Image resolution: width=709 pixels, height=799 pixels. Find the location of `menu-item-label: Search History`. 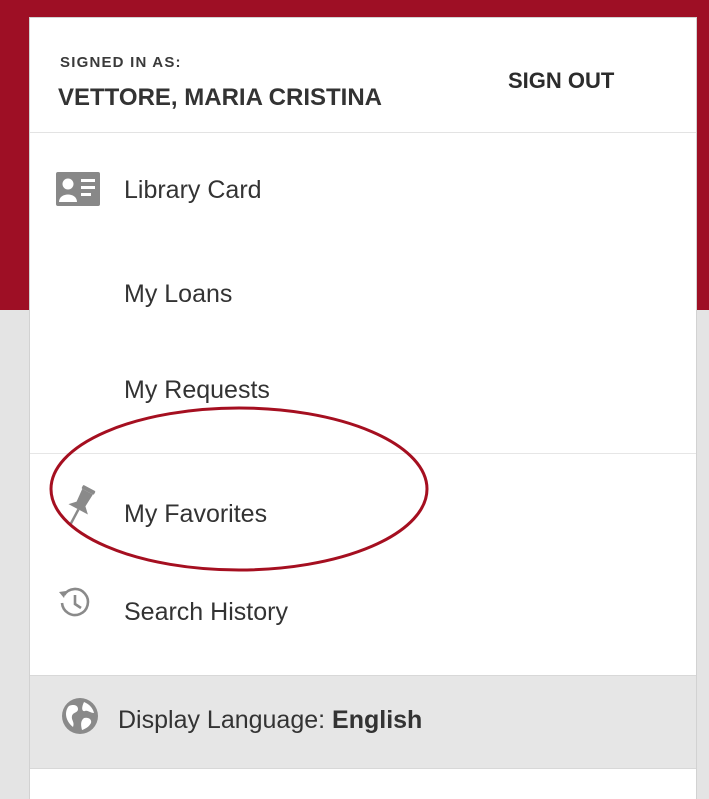

menu-item-label: Search History is located at coordinates (206, 612).